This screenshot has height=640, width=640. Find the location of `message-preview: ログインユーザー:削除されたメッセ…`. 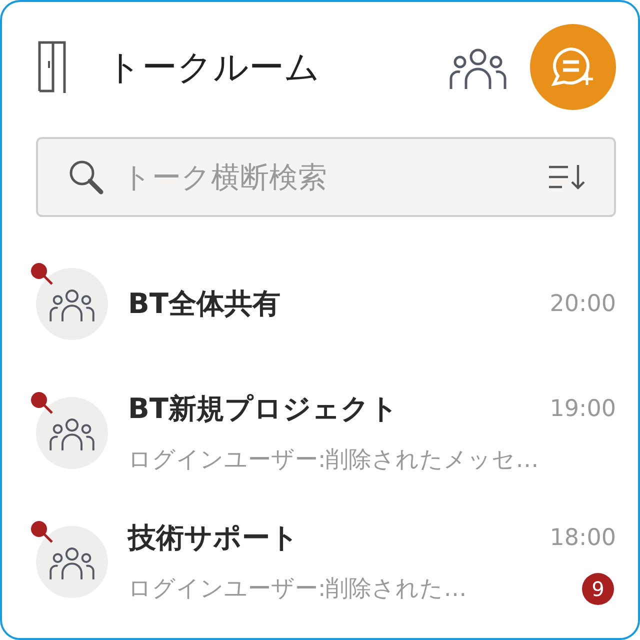

message-preview: ログインユーザー:削除されたメッセ… is located at coordinates (334, 460).